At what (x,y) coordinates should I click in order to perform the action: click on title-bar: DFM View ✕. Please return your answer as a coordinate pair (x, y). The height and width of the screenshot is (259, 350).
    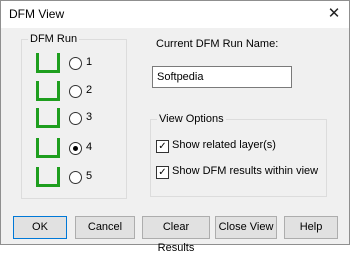
    Looking at the image, I should click on (175, 14).